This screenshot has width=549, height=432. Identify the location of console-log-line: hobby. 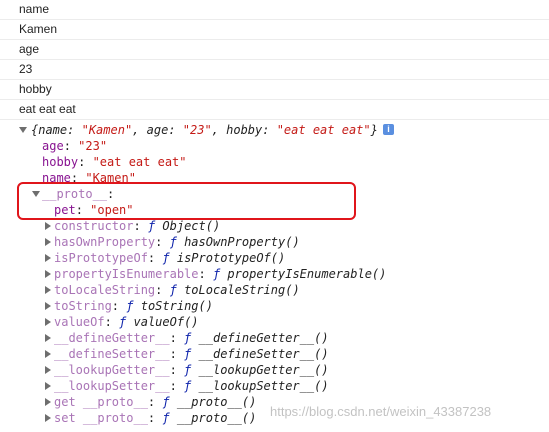
(274, 90).